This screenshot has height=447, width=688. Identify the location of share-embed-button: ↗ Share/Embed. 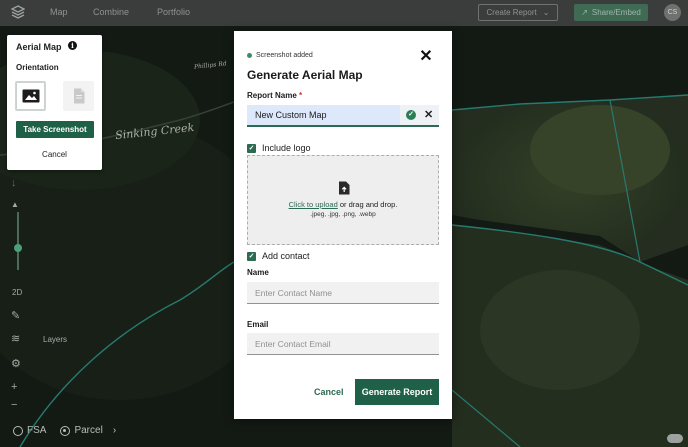
(611, 12).